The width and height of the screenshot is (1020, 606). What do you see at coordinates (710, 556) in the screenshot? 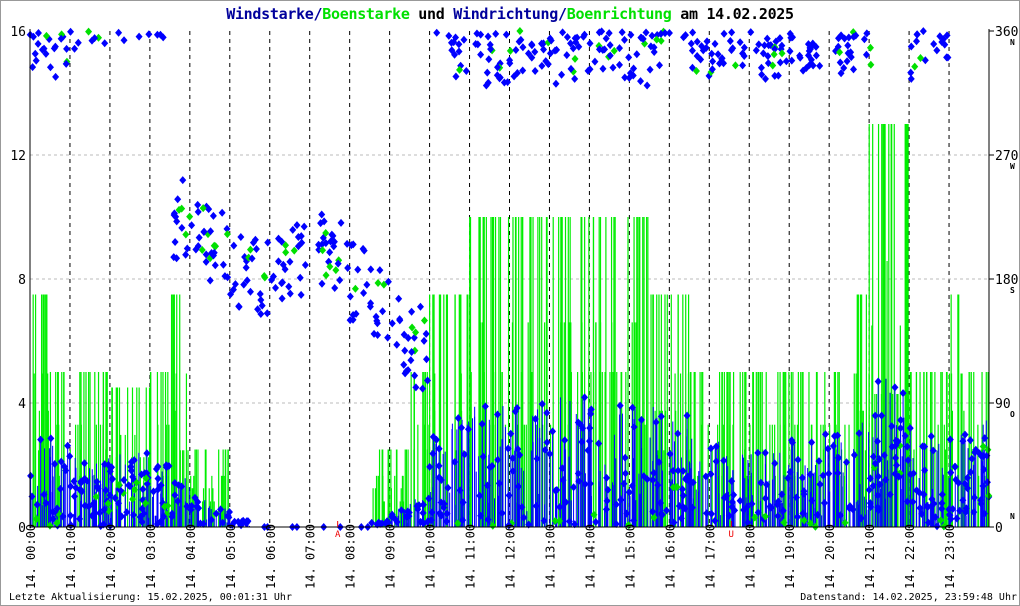
I see `x-tick-label: 14. 17:00` at bounding box center [710, 556].